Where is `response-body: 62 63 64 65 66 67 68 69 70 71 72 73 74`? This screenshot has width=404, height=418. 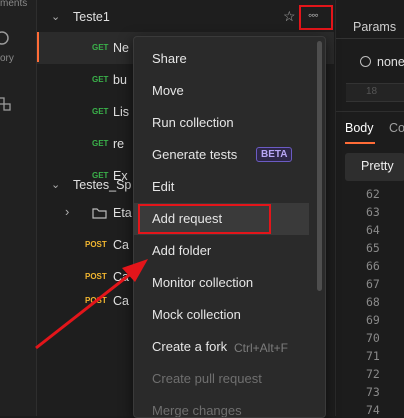 response-body: 62 63 64 65 66 67 68 69 70 71 72 73 74 is located at coordinates (370, 301).